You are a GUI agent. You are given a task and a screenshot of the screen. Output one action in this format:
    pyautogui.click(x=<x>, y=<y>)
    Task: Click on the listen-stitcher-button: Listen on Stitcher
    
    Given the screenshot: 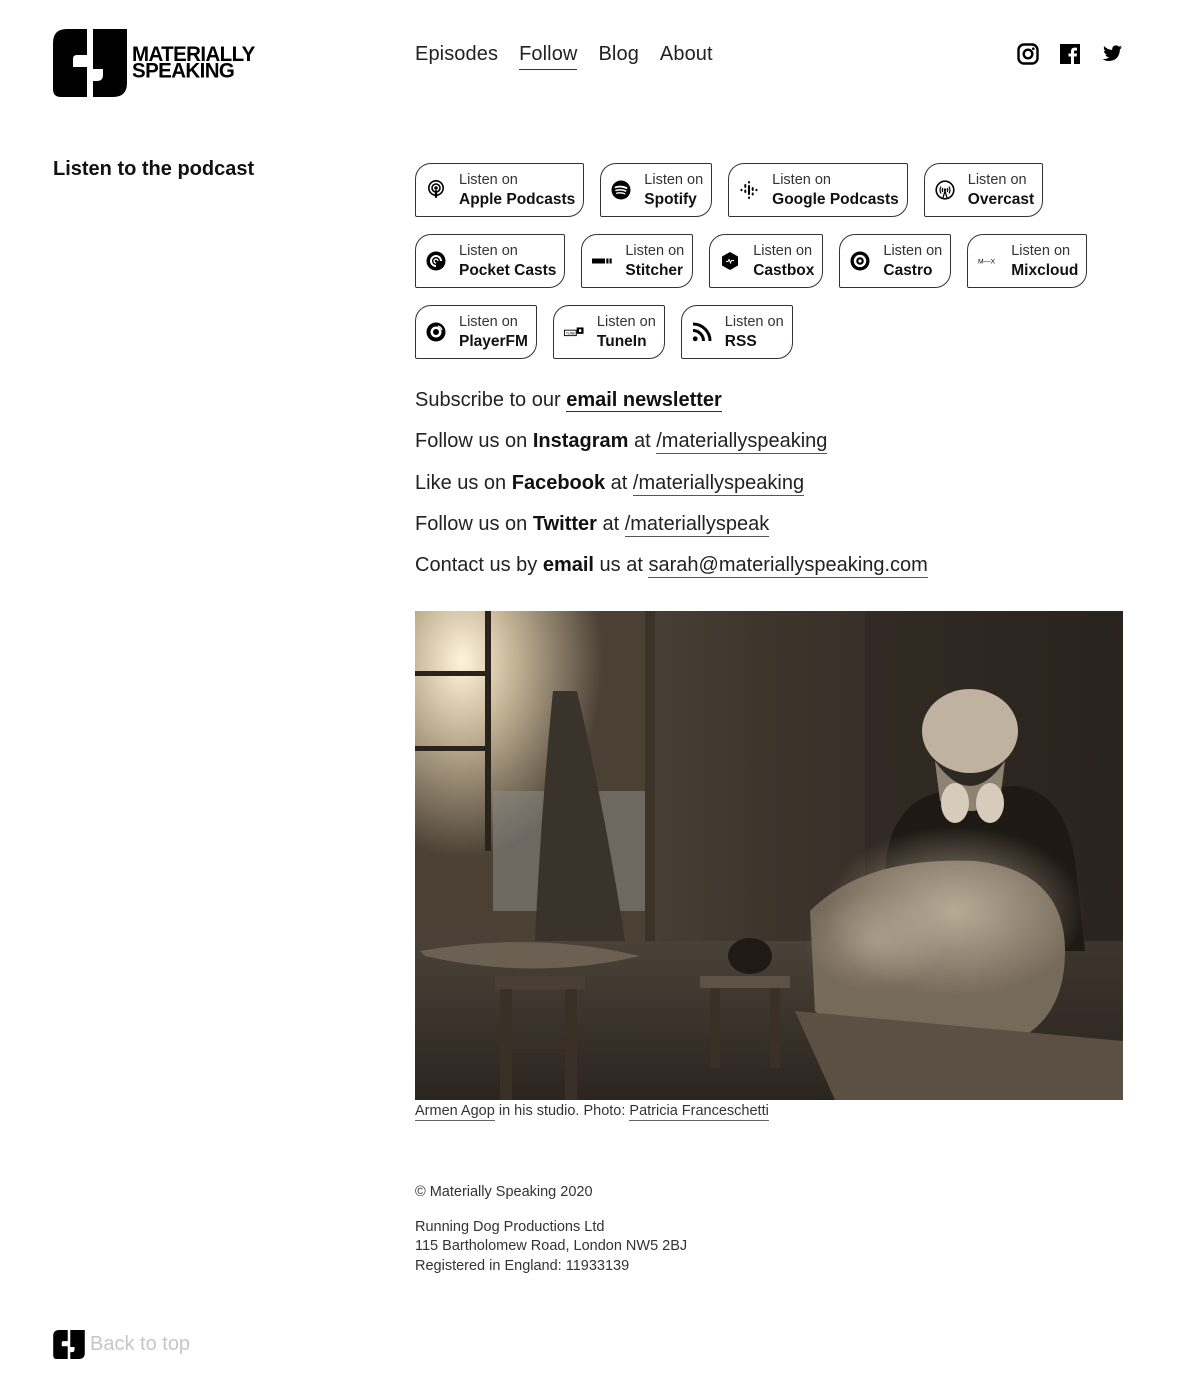 What is the action you would take?
    pyautogui.click(x=637, y=261)
    